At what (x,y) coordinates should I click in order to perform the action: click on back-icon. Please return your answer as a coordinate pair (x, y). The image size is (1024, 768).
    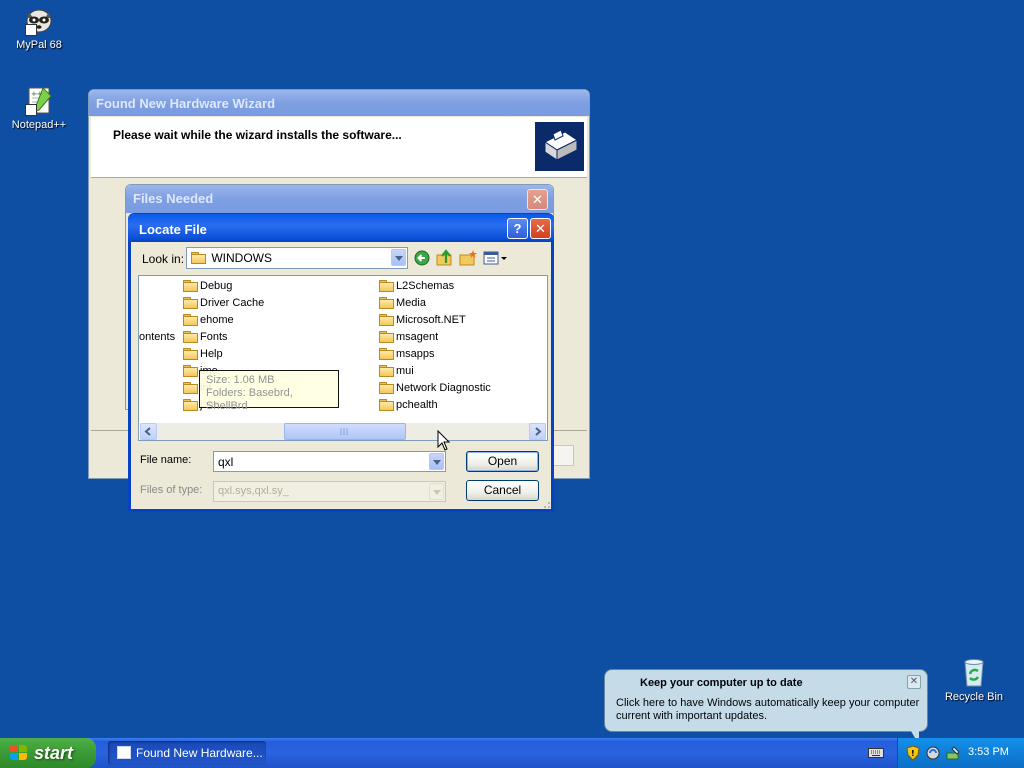
    Looking at the image, I should click on (422, 258).